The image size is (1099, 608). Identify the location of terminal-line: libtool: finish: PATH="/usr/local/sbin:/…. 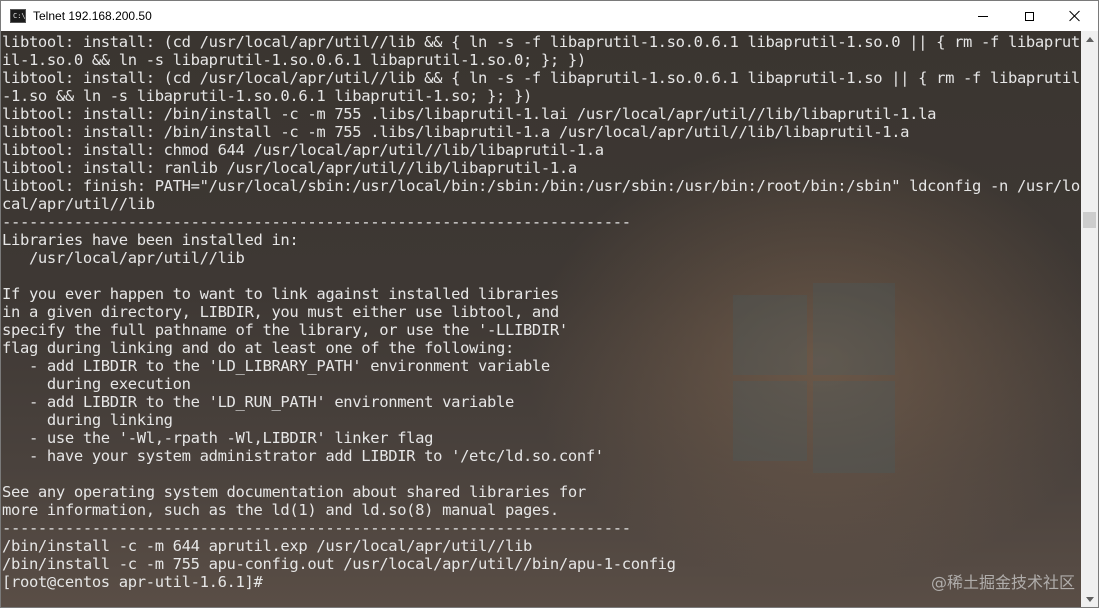
(541, 186).